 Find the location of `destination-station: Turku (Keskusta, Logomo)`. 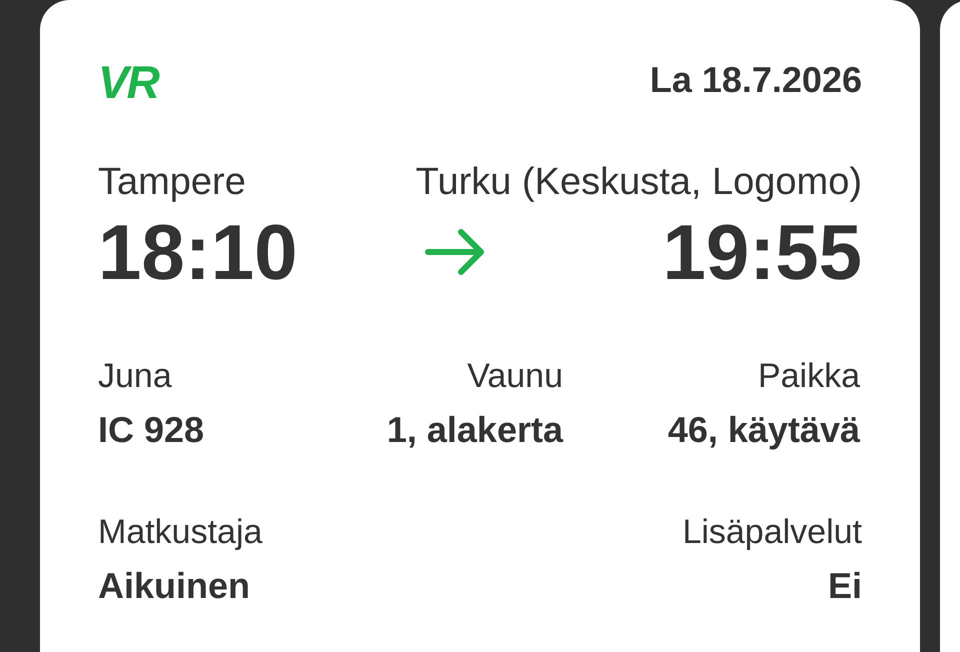

destination-station: Turku (Keskusta, Logomo) is located at coordinates (639, 182).